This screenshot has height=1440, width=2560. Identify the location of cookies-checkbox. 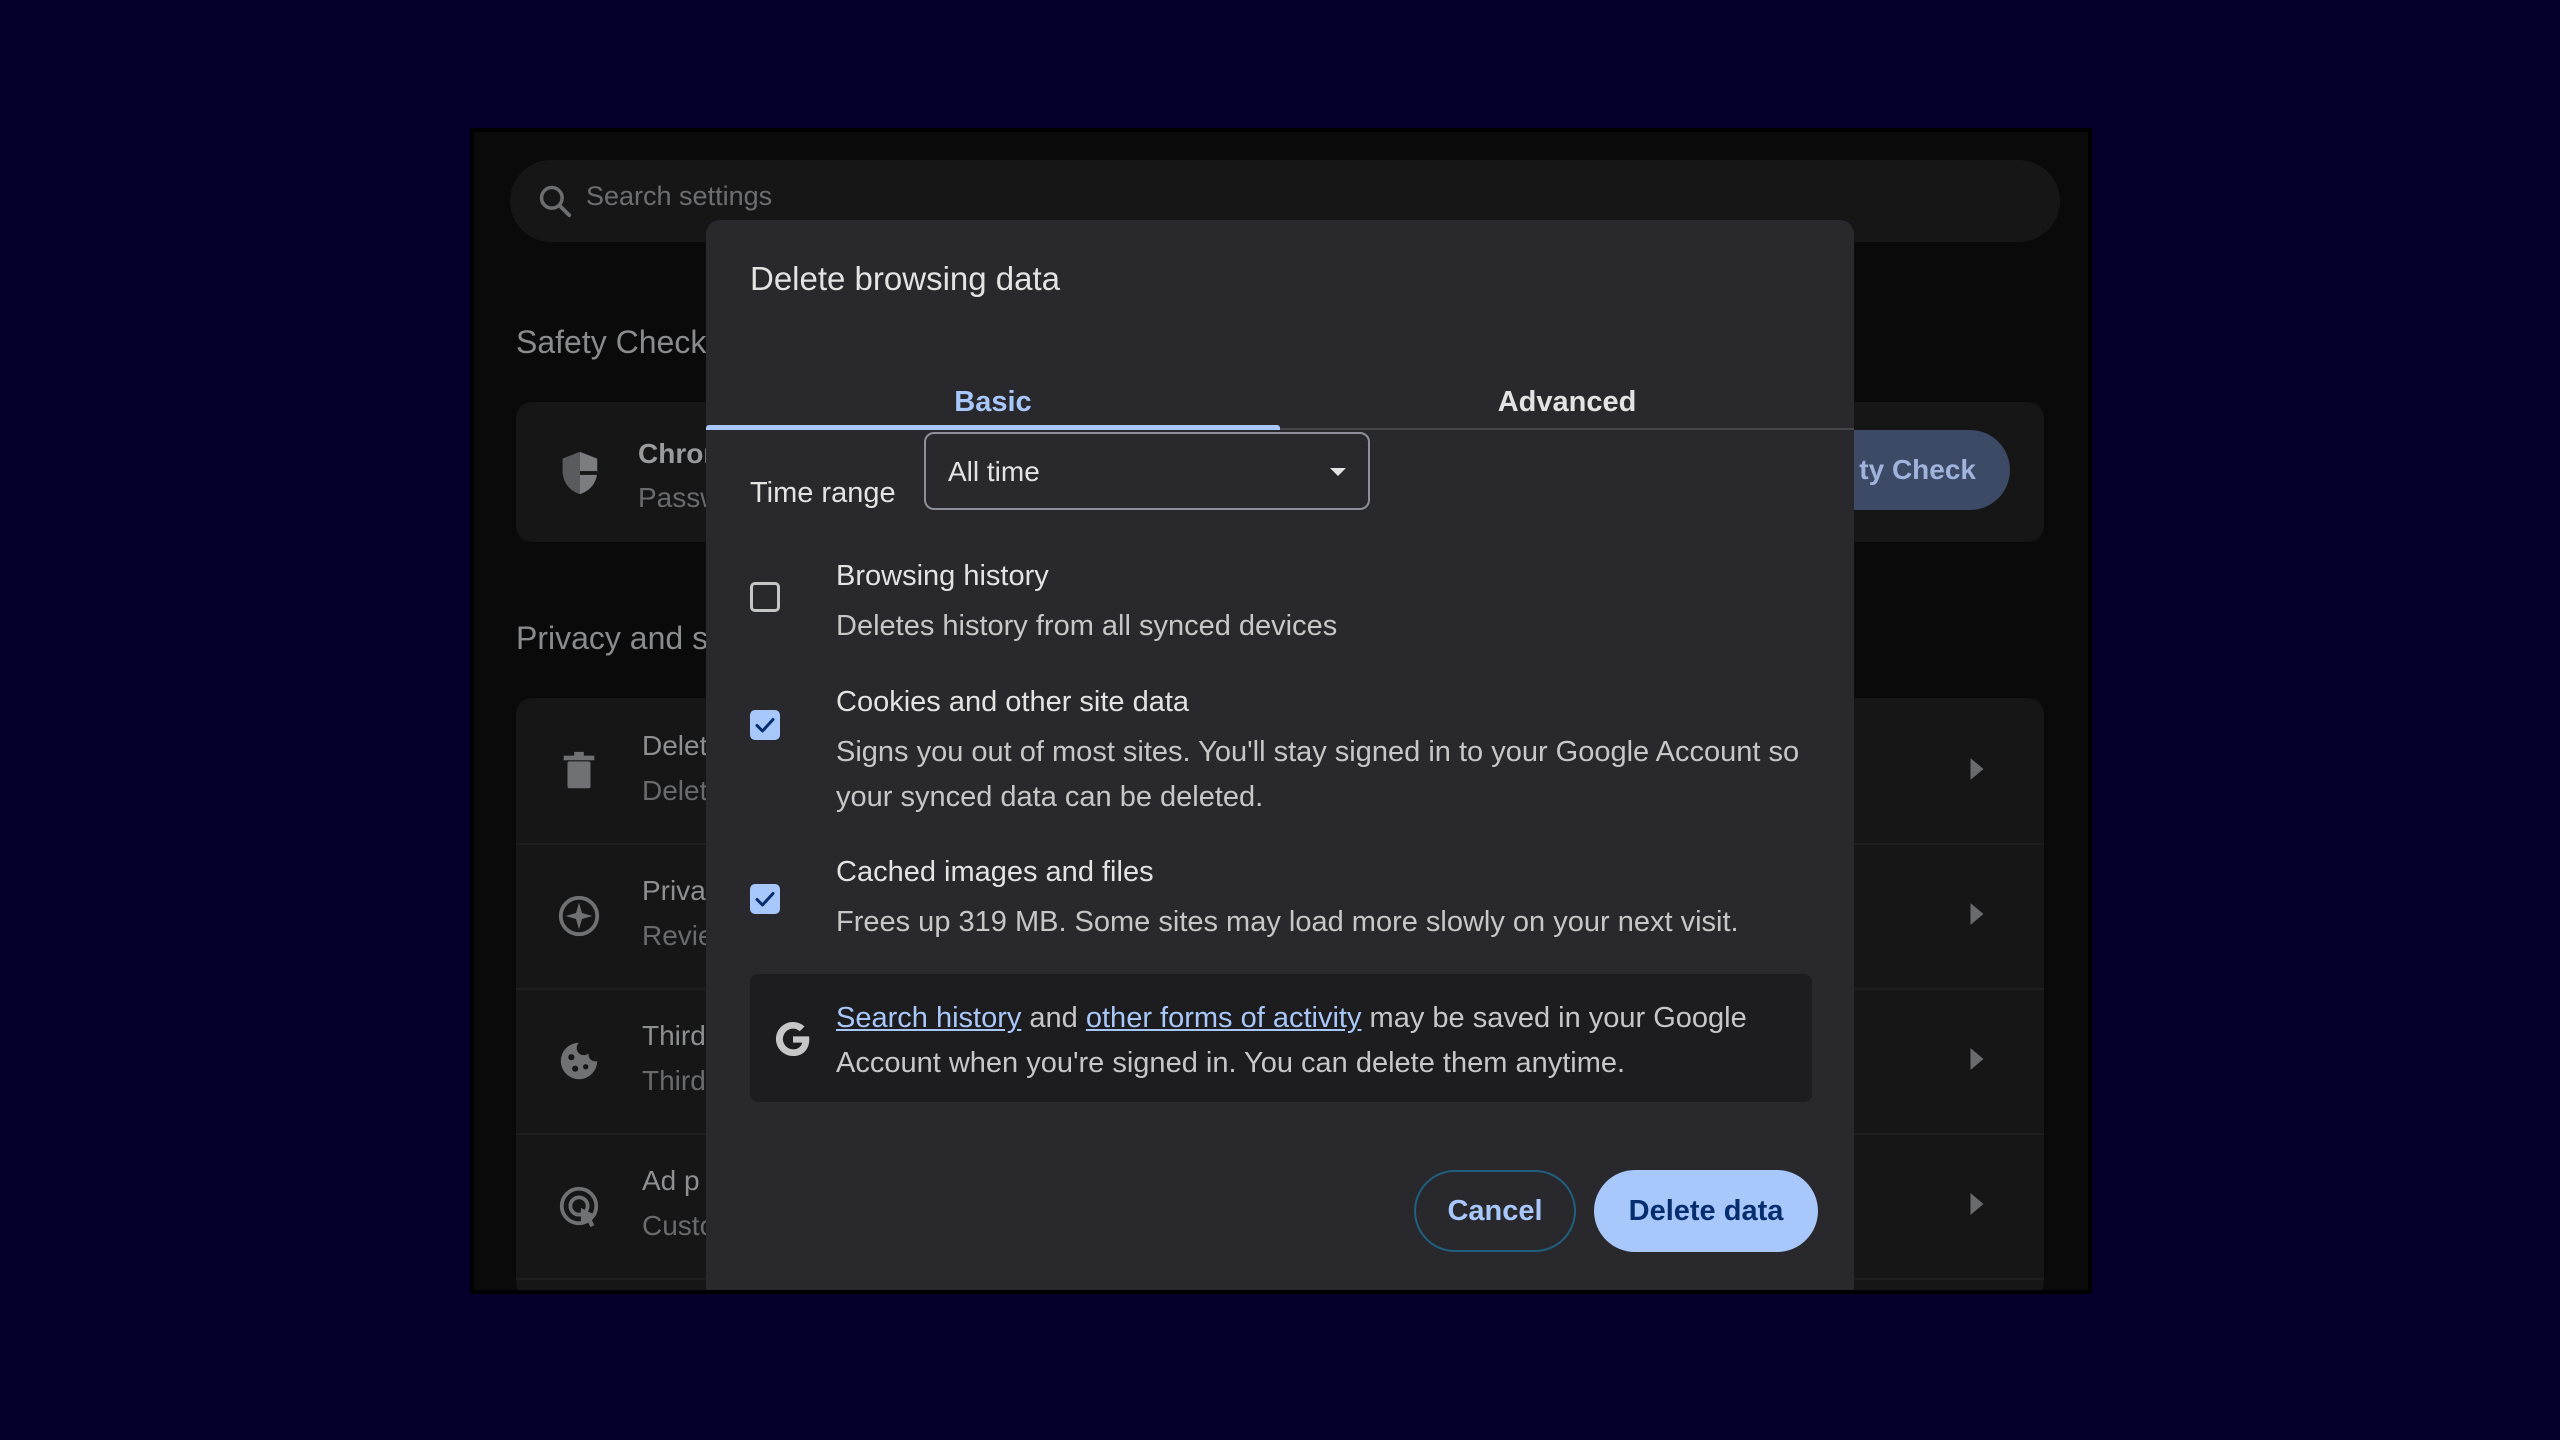
(765, 725).